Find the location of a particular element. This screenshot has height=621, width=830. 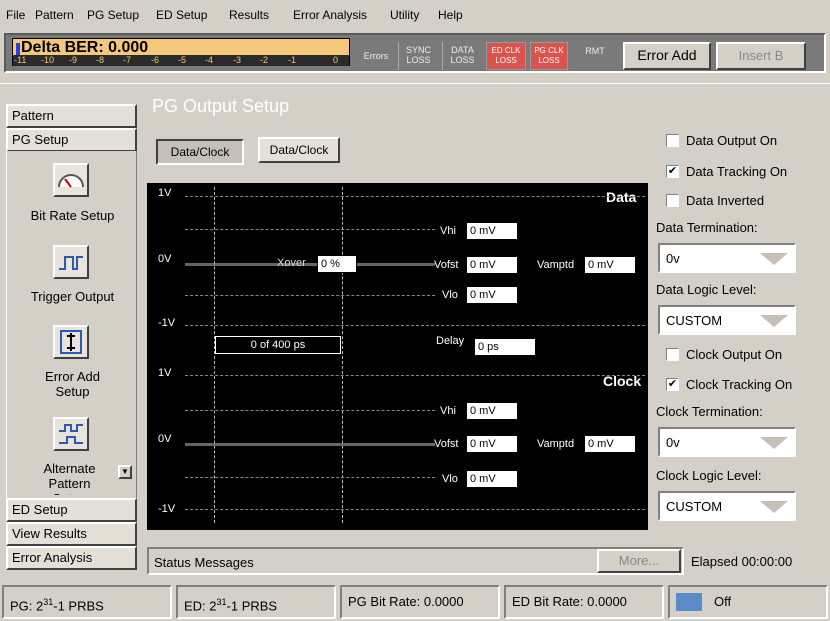

pg-bit-rate-status: PG Bit Rate: 0.0000 is located at coordinates (420, 602).